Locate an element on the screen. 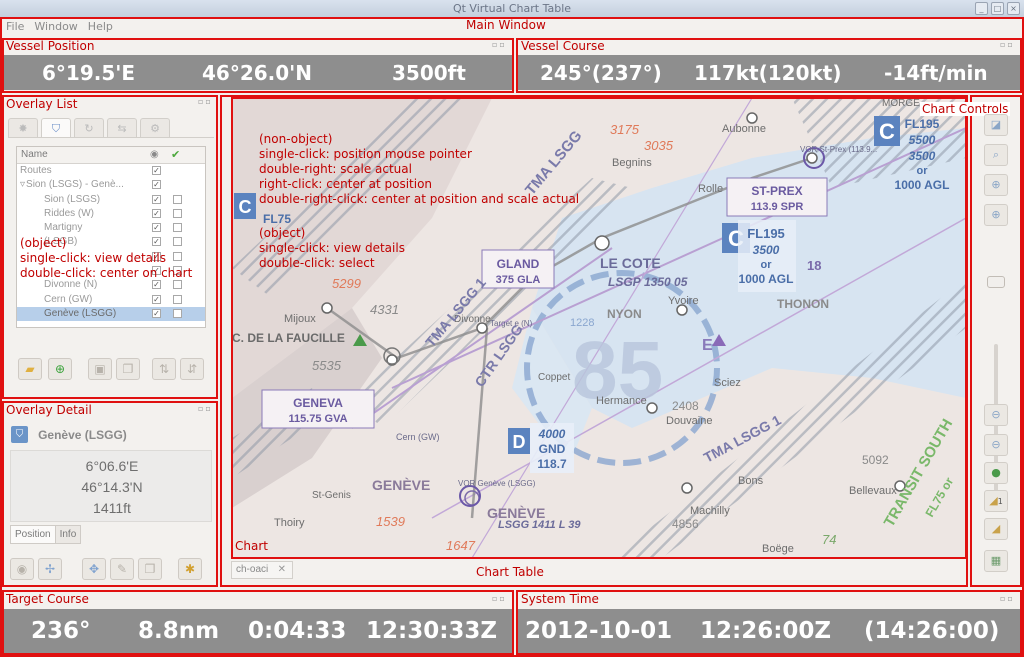 The width and height of the screenshot is (1024, 657). vessel-position-panel: 6°19.5'E 46°26.0'N 3500ft is located at coordinates (258, 72).